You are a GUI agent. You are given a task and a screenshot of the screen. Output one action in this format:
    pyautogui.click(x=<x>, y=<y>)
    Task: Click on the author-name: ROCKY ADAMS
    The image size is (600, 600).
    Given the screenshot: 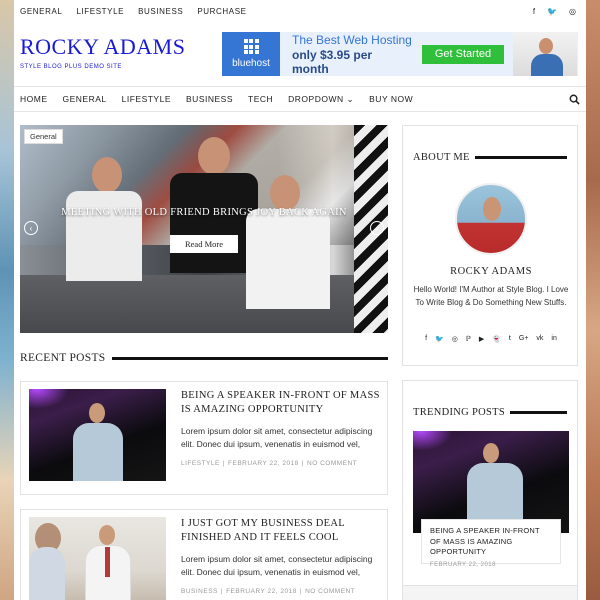 What is the action you would take?
    pyautogui.click(x=491, y=271)
    